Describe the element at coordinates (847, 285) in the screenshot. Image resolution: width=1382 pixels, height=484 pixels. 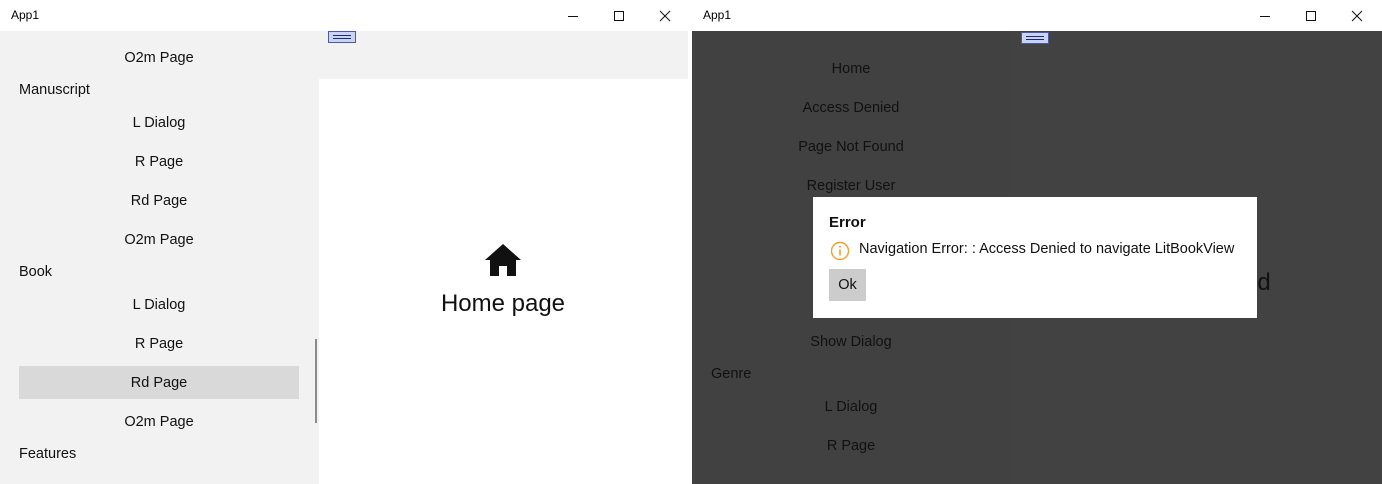
I see `ok-button: Ok` at that location.